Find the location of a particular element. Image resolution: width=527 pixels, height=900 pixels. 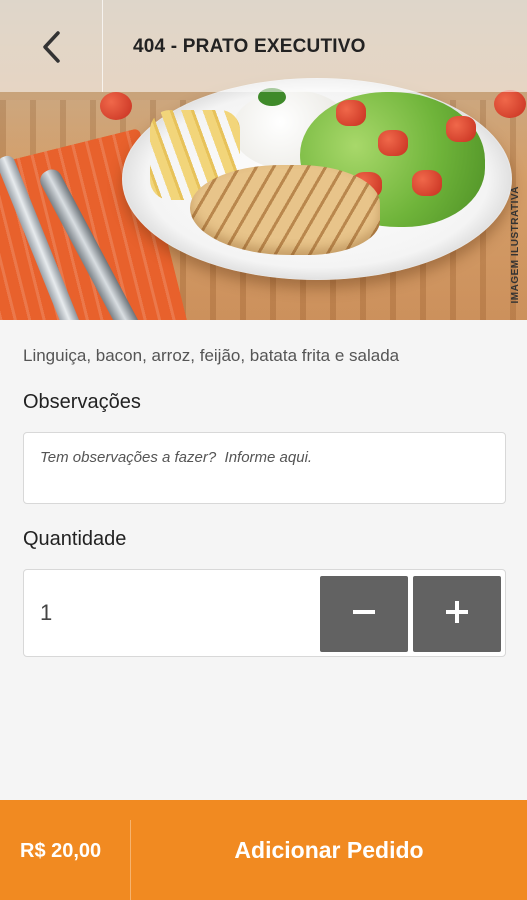

minus-icon is located at coordinates (364, 614).